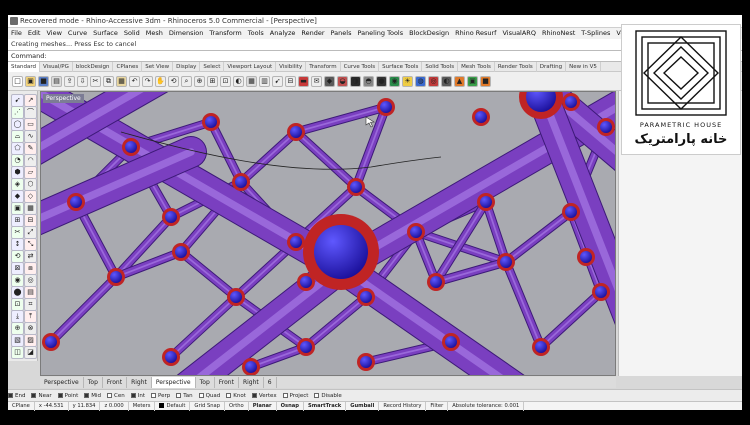 The width and height of the screenshot is (750, 425). Describe the element at coordinates (341, 33) in the screenshot. I see `menu-panels: Panels` at that location.